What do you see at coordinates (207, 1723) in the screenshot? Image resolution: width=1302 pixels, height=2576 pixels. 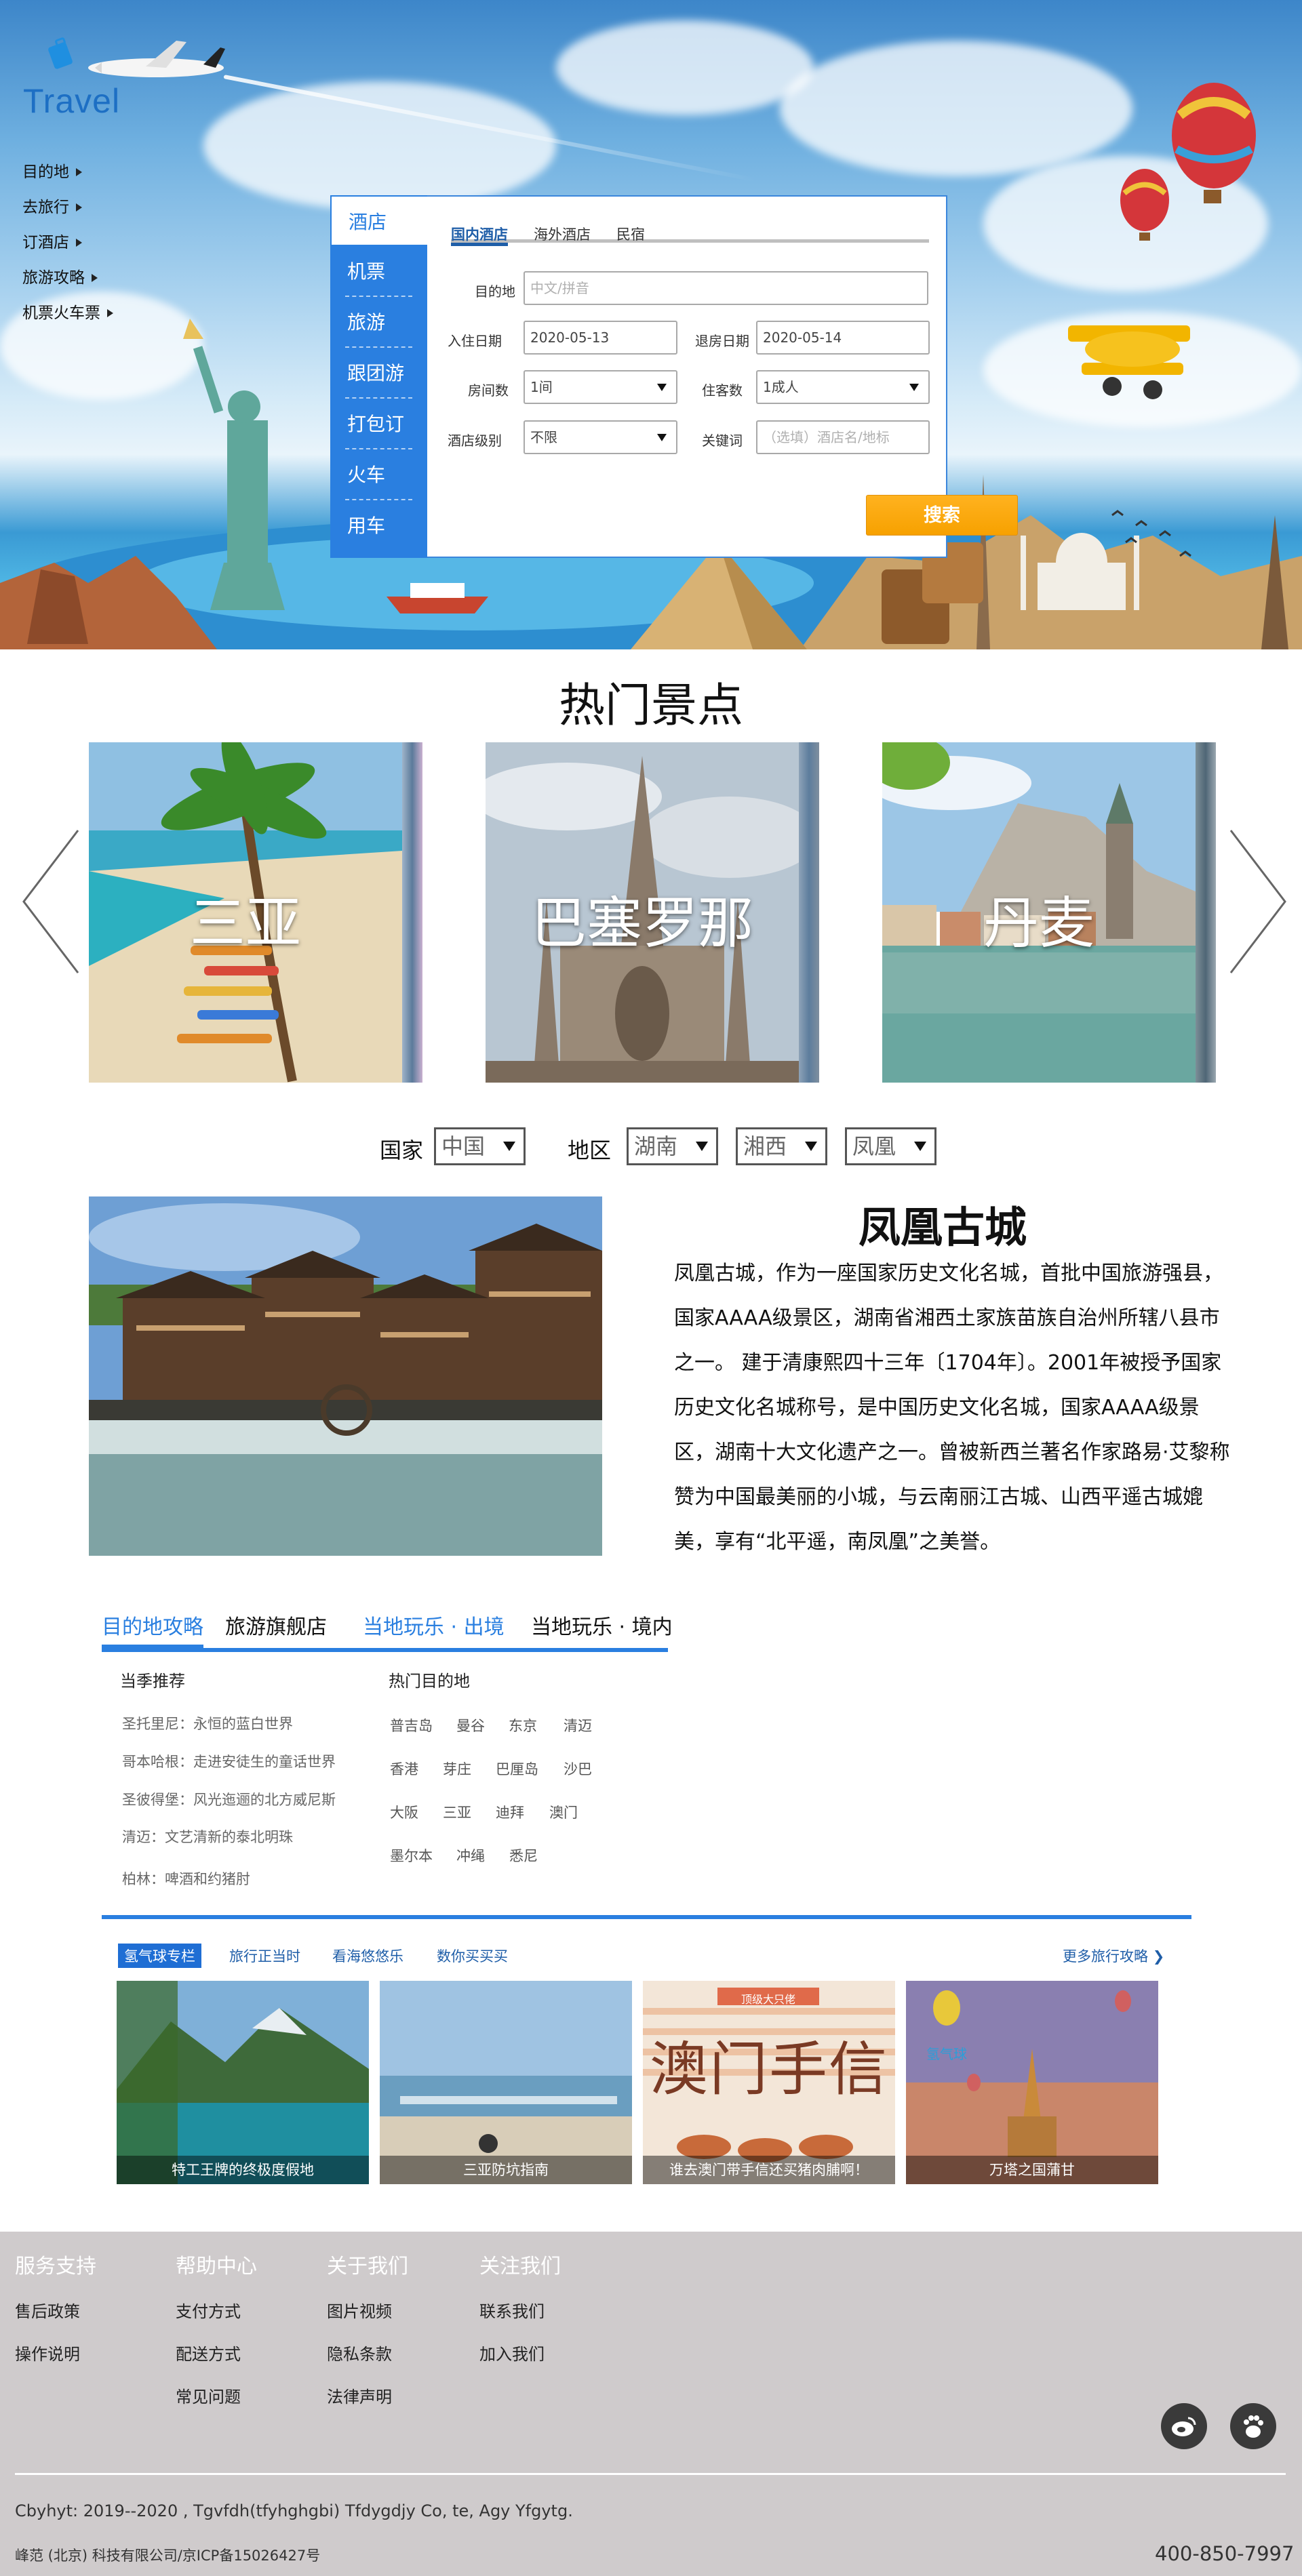 I see `season-item: 圣托里尼：永恒的蓝白世界` at bounding box center [207, 1723].